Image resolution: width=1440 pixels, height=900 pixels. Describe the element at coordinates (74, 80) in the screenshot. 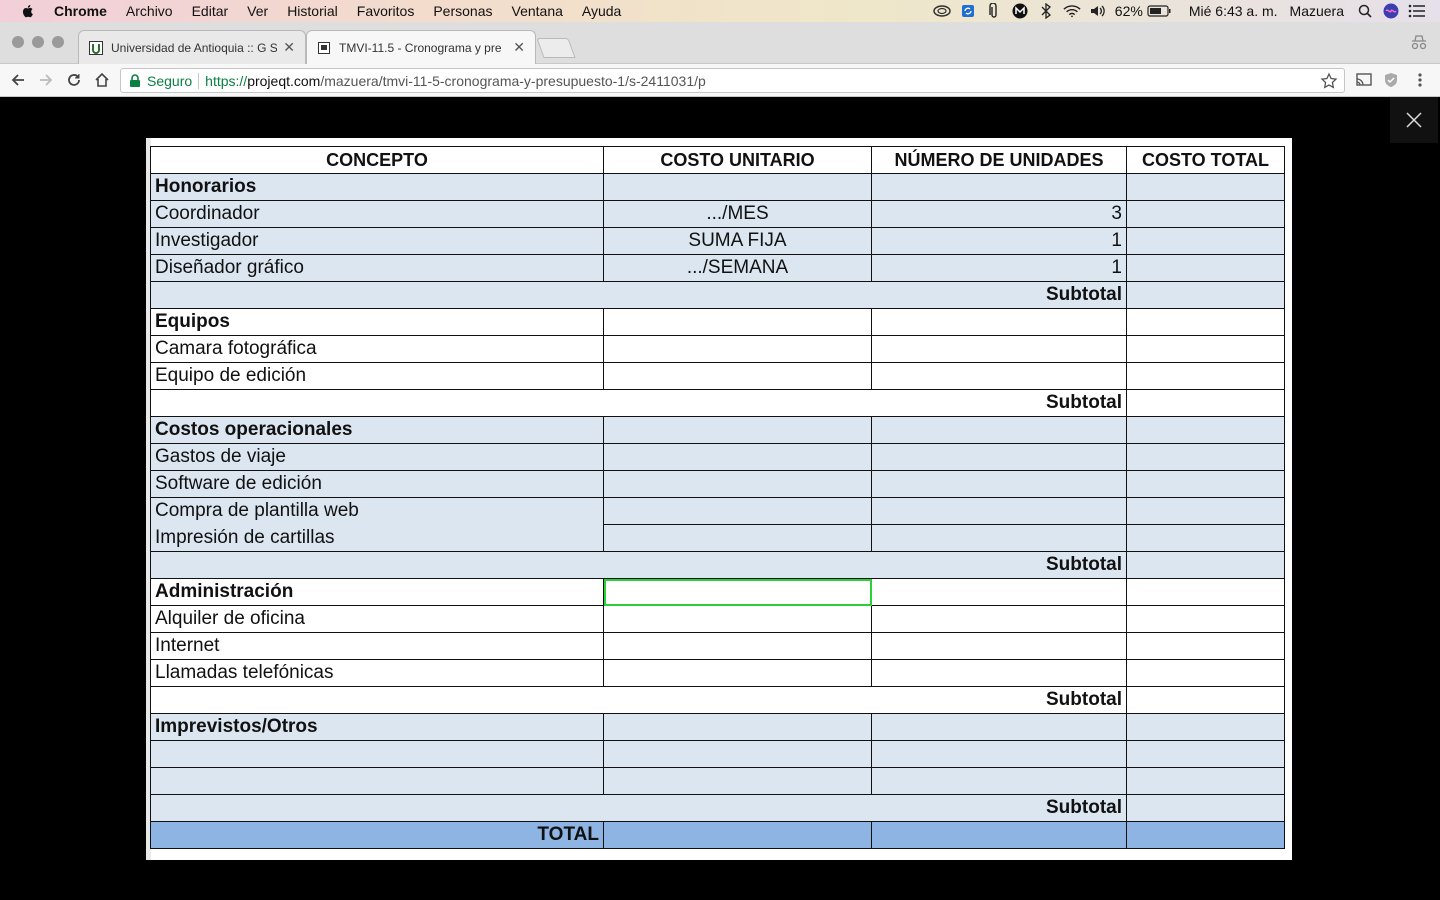

I see `reload-icon` at that location.